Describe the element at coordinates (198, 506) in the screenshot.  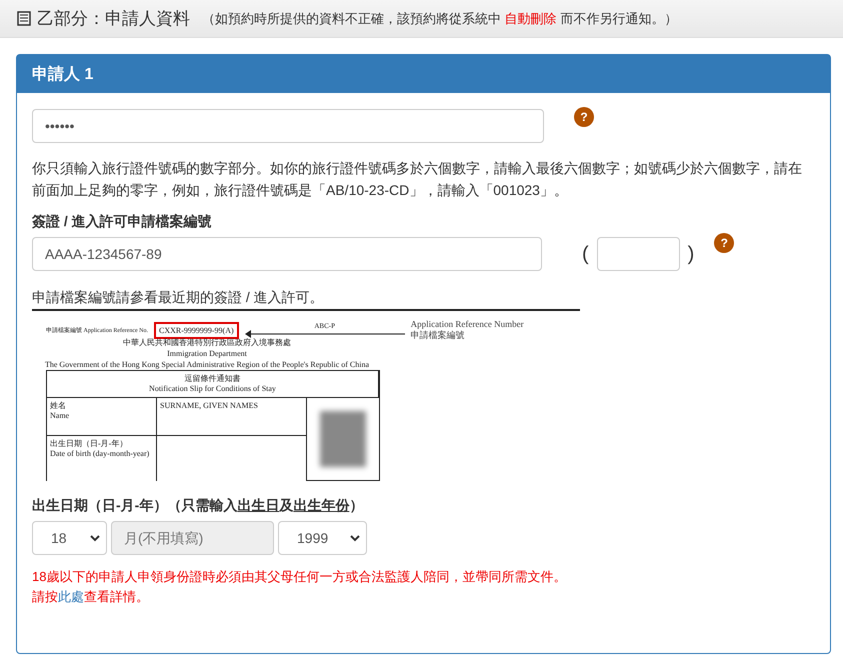
I see `date-of-birth-label: 出生日期（日-月-年）（只需輸入出生日及出生年份）` at that location.